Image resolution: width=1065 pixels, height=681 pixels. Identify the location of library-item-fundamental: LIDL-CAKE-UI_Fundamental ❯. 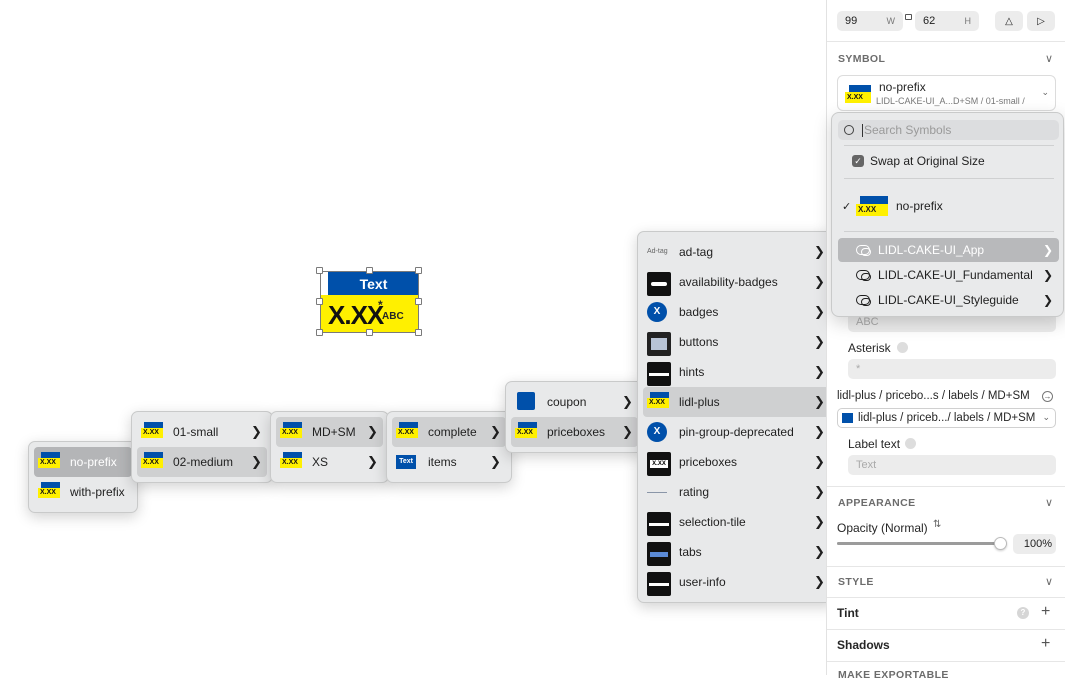
(948, 275).